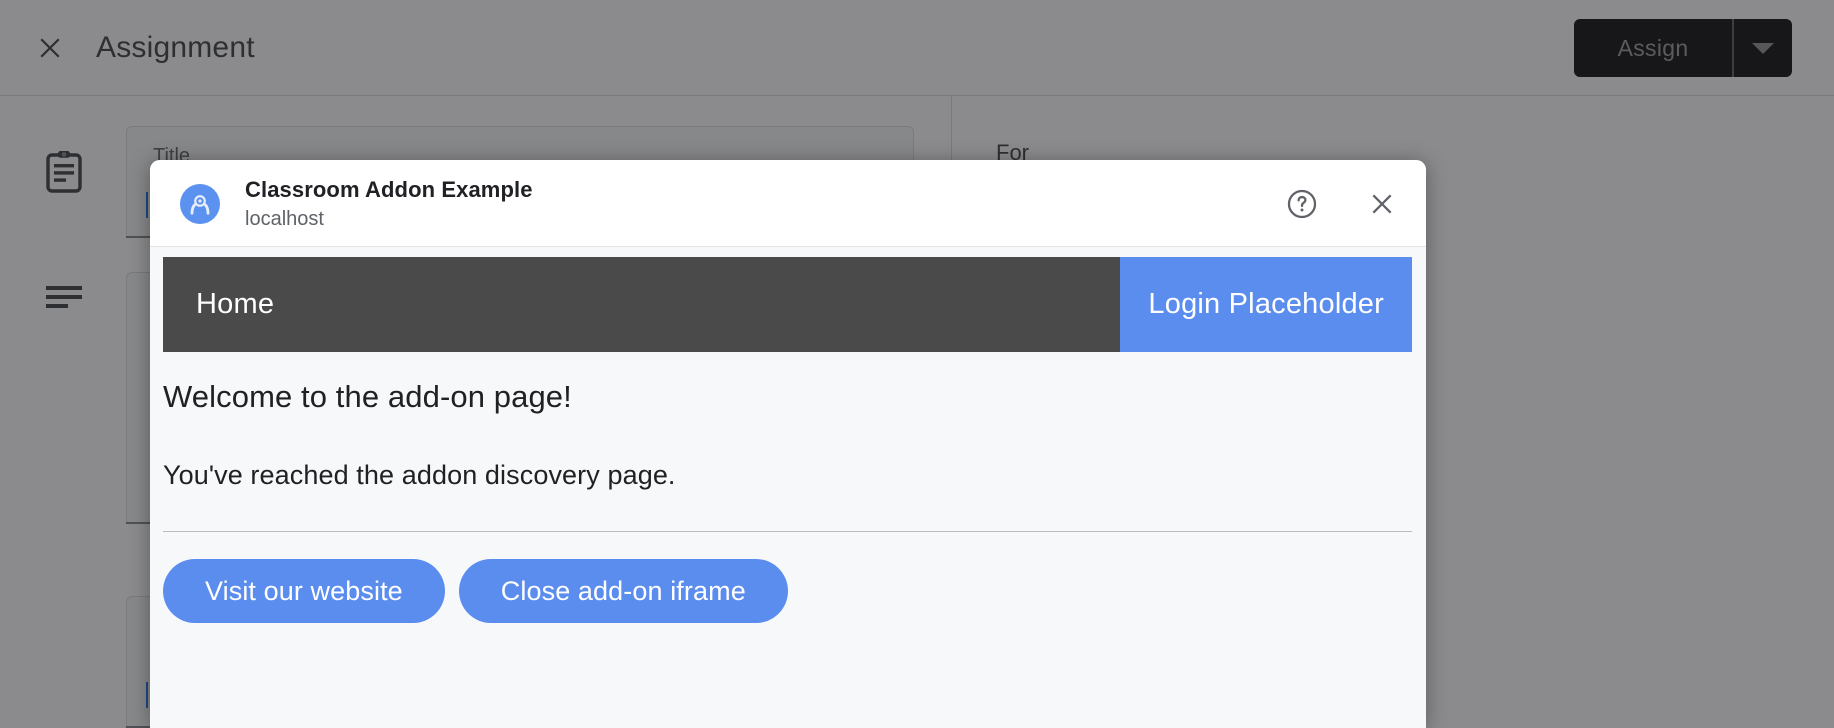 This screenshot has height=728, width=1834. What do you see at coordinates (284, 219) in the screenshot?
I see `dialog-app-origin: localhost` at bounding box center [284, 219].